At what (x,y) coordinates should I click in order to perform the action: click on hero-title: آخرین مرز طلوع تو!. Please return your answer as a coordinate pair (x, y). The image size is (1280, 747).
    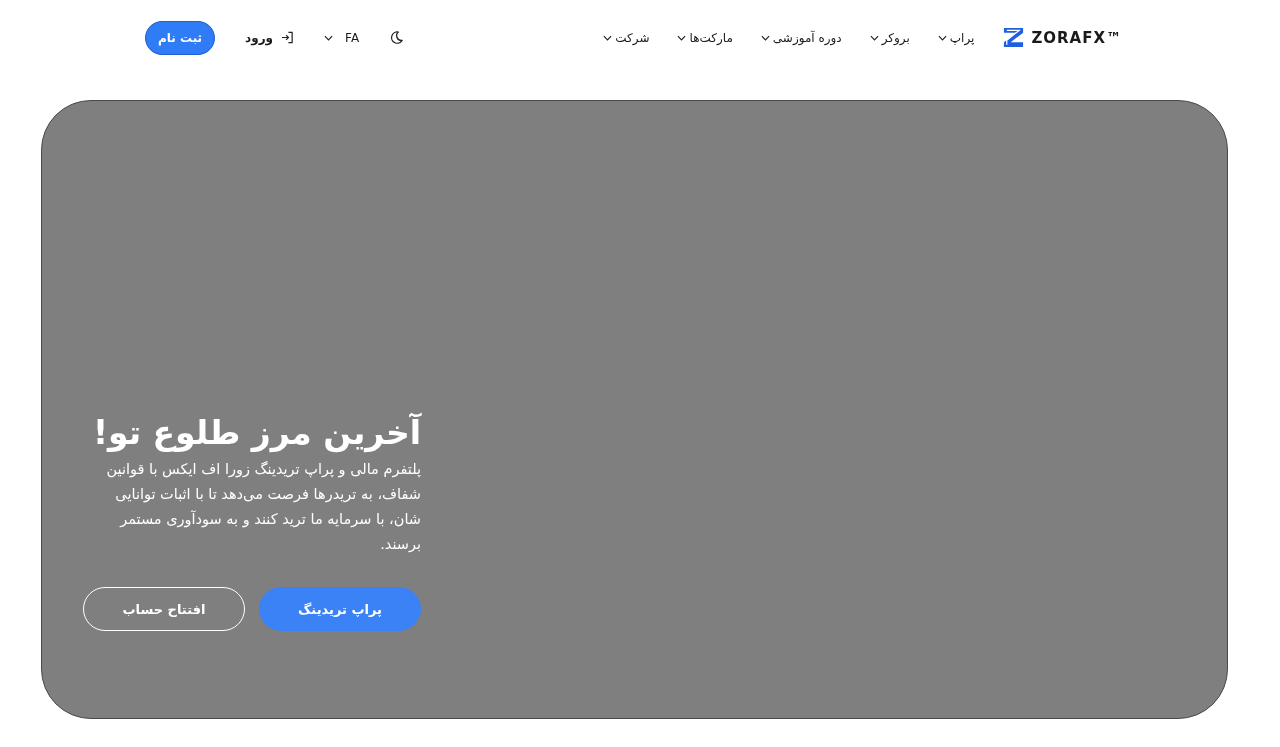
    Looking at the image, I should click on (256, 433).